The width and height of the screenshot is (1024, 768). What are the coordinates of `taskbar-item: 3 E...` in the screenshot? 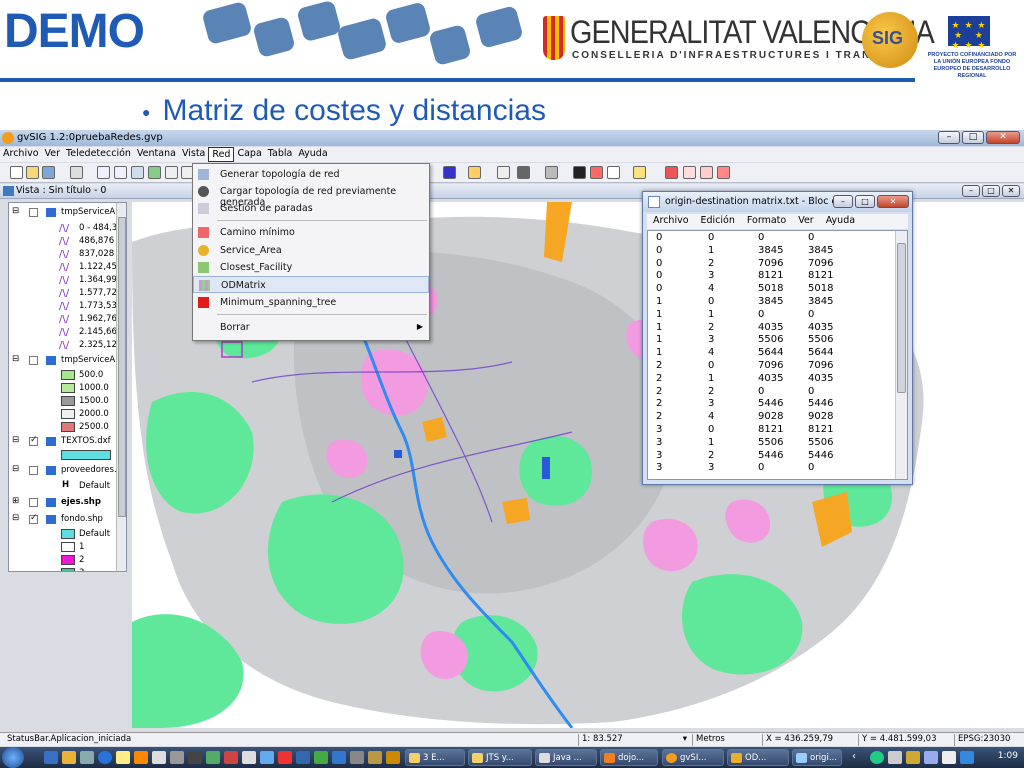 It's located at (435, 757).